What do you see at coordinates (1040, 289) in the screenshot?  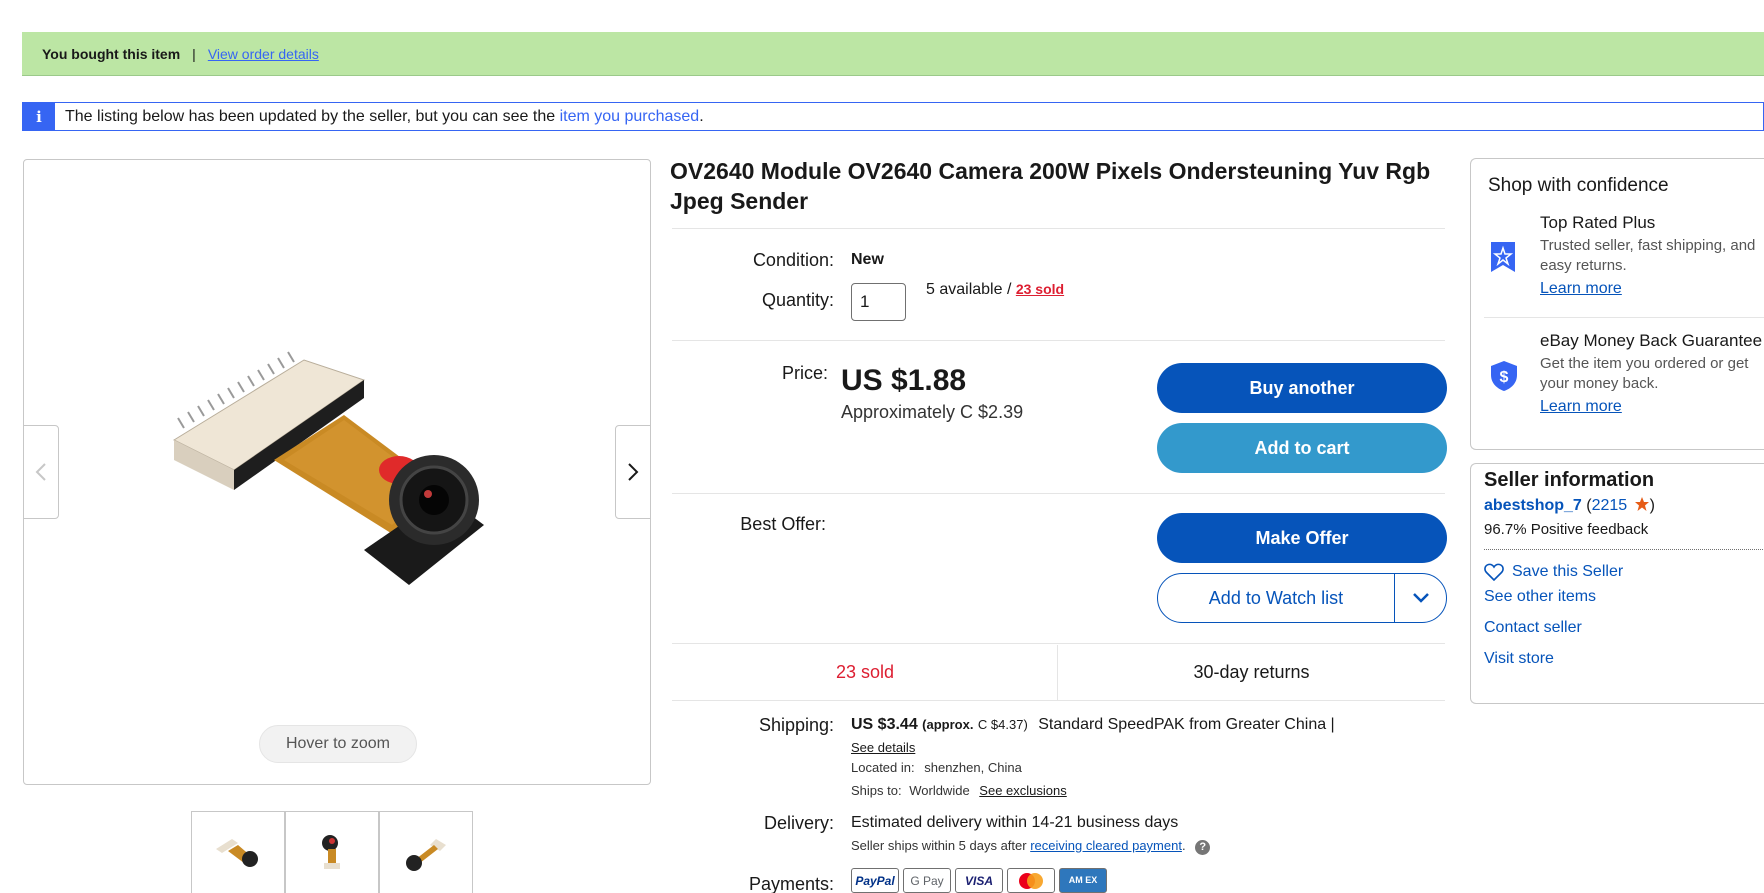 I see `sold-count-link: 23 sold` at bounding box center [1040, 289].